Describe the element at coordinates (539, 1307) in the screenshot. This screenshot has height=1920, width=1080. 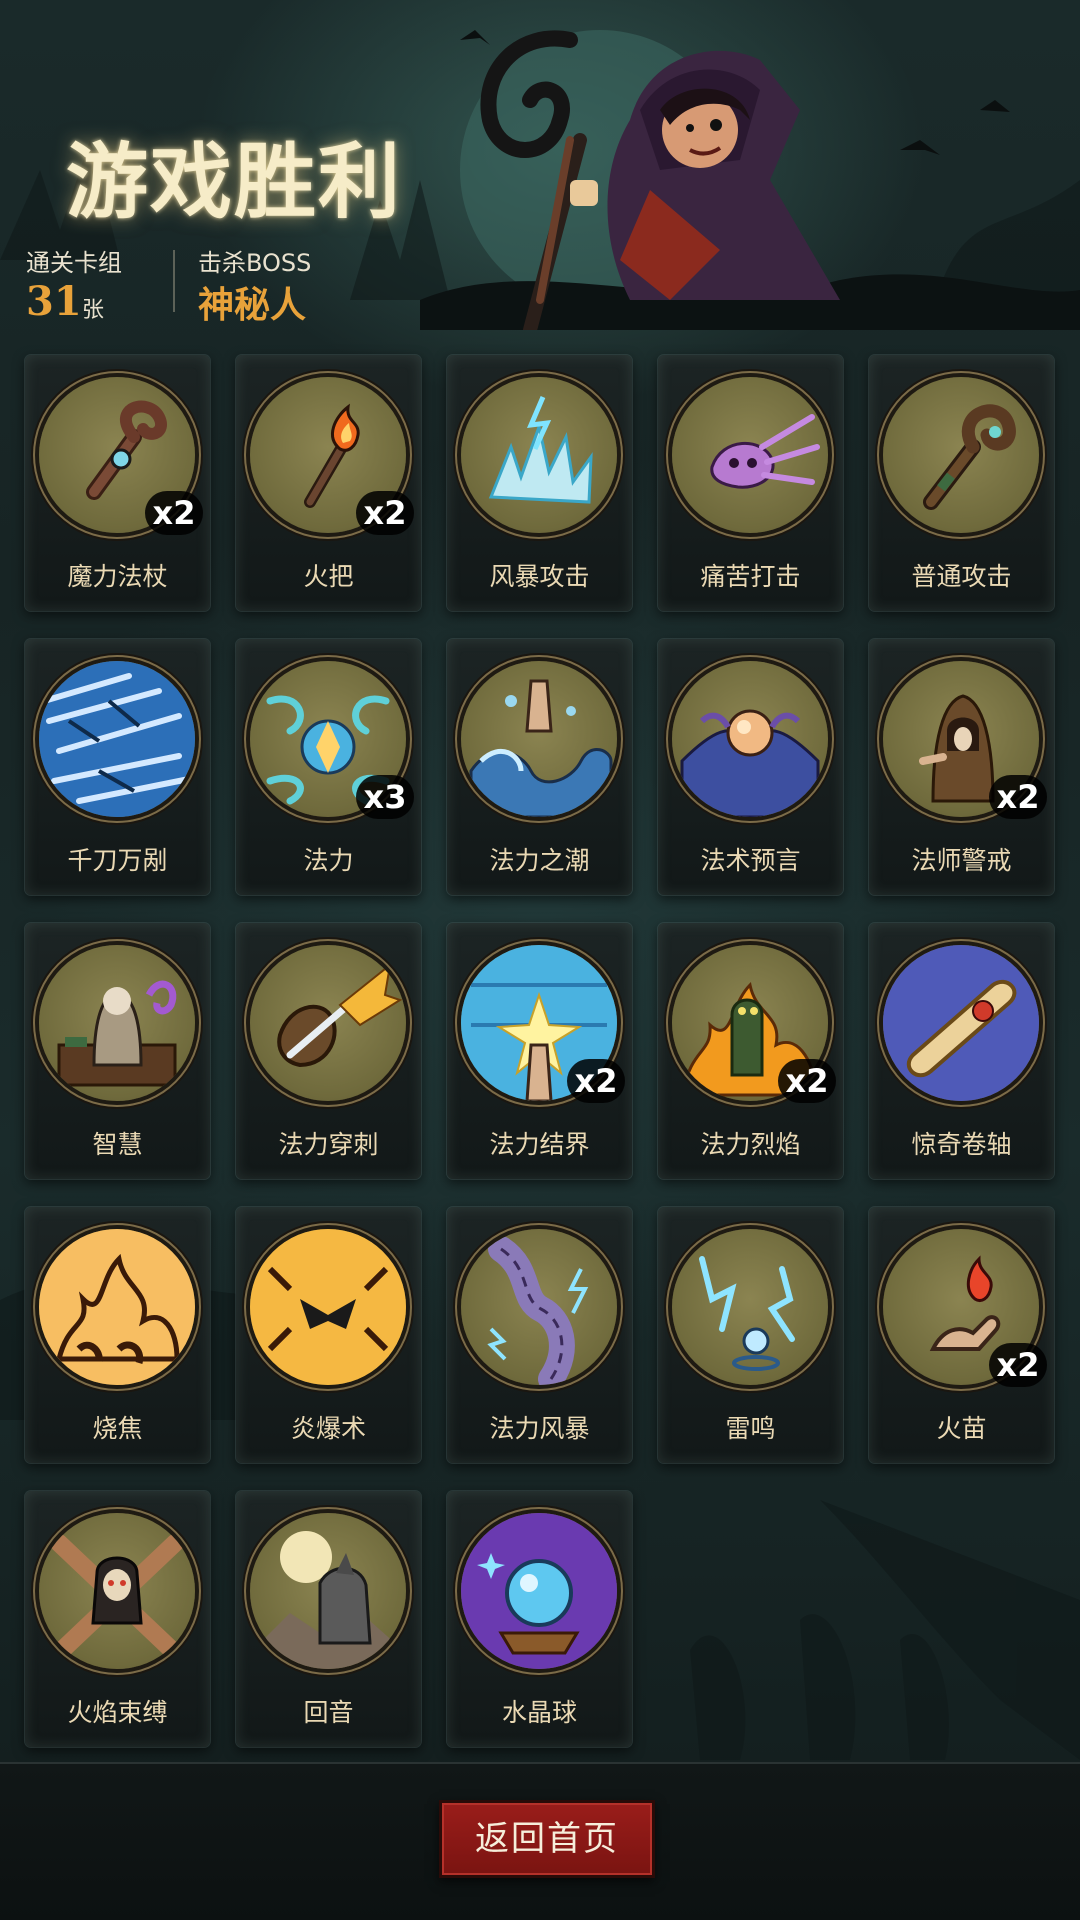
I see `mana-storm-icon` at that location.